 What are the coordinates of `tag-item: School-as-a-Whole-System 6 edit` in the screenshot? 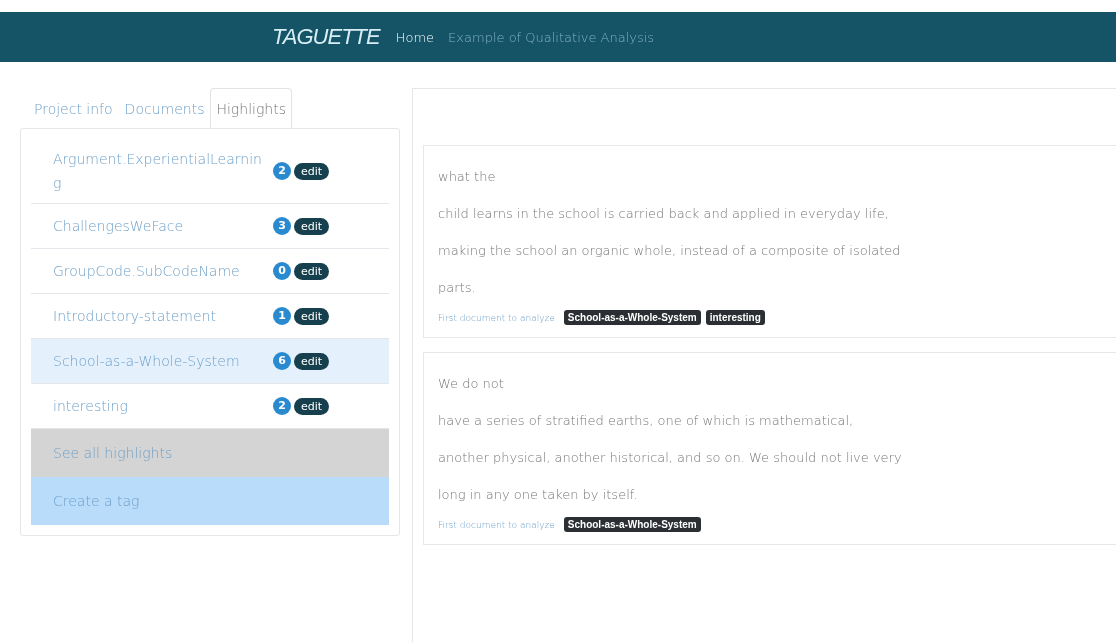 It's located at (210, 361).